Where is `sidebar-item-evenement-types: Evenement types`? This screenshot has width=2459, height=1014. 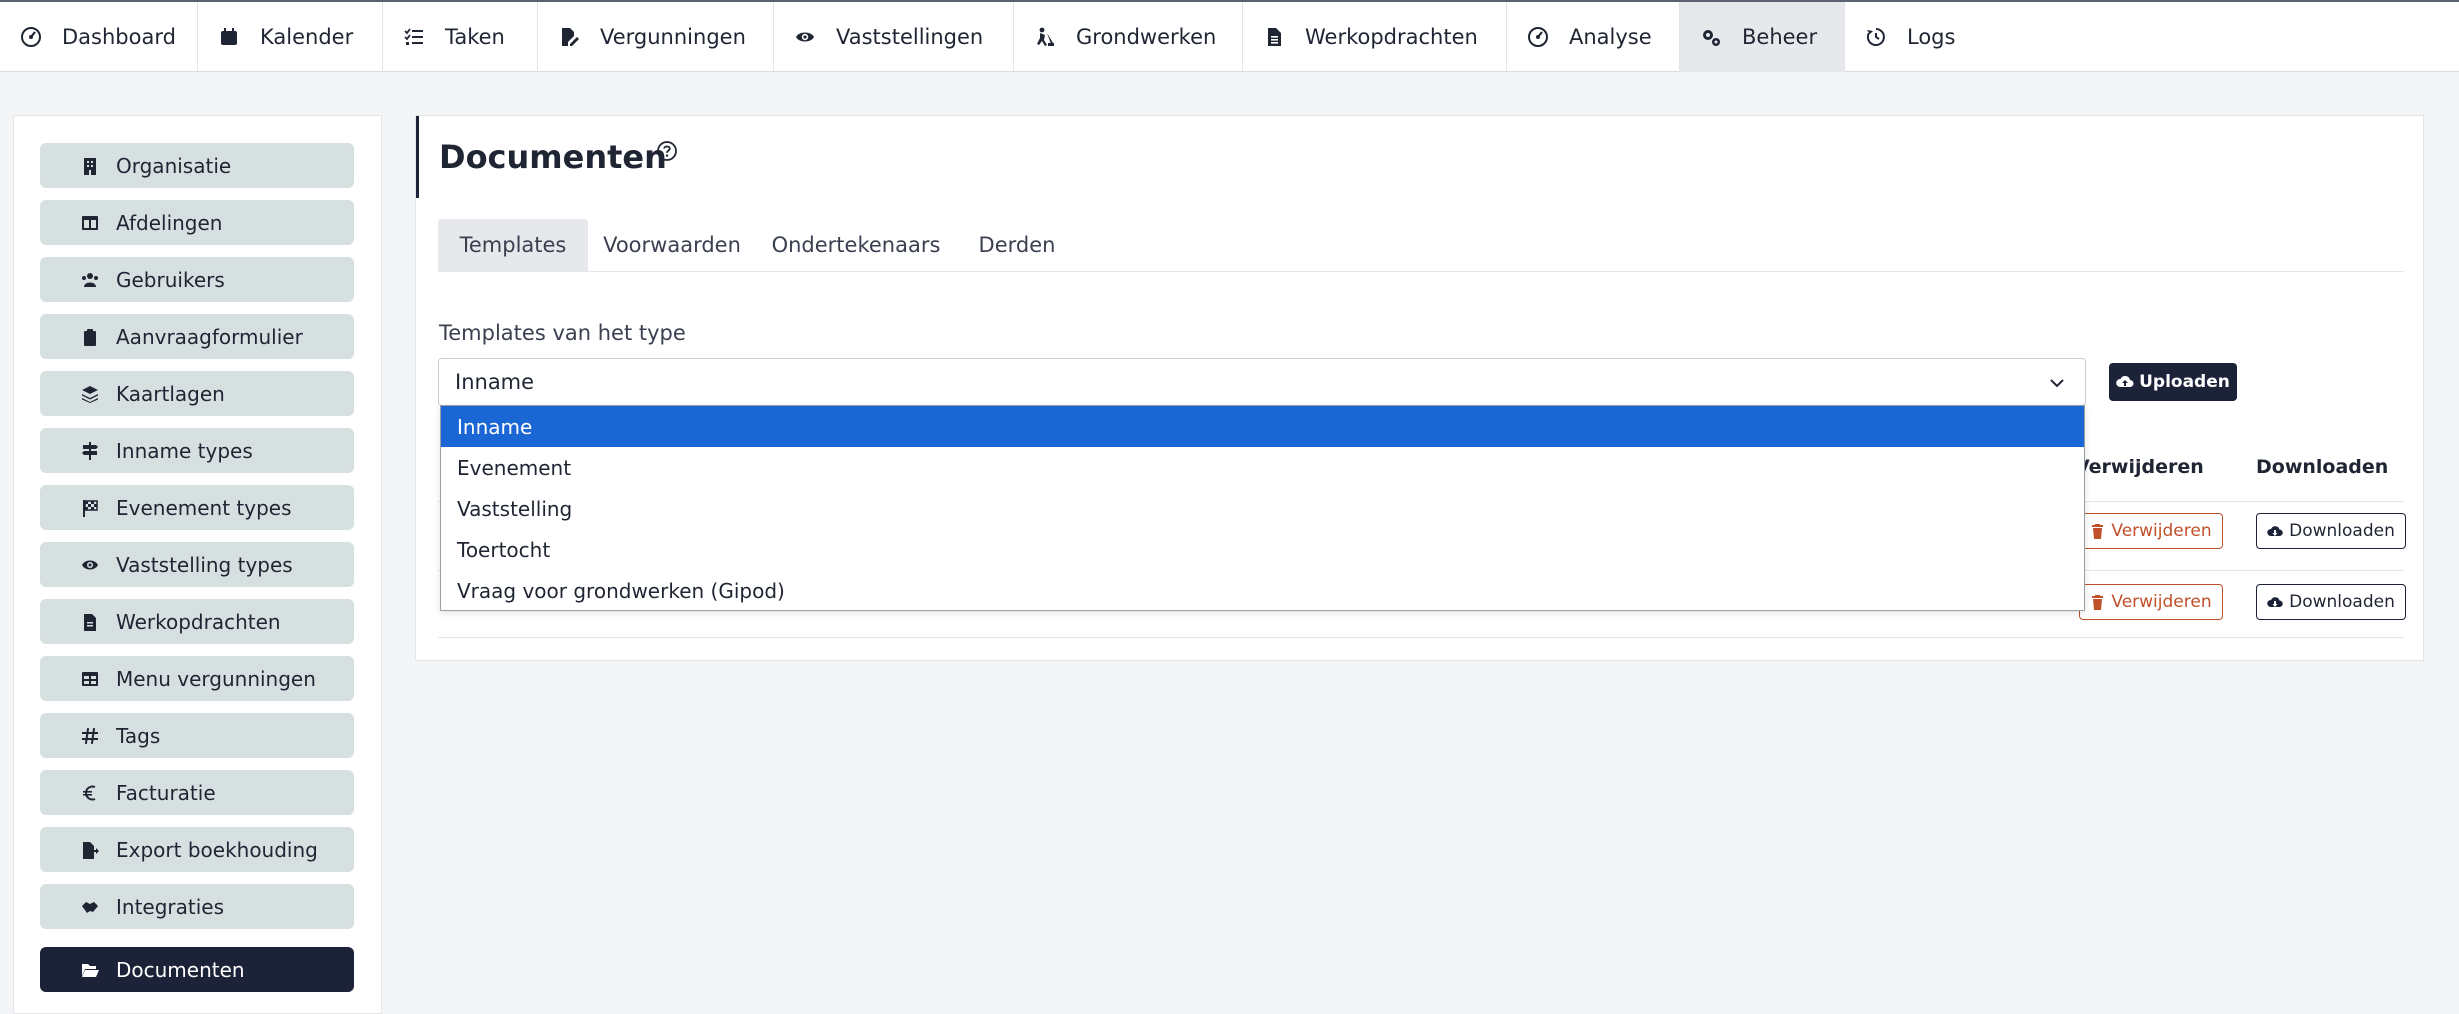
sidebar-item-evenement-types: Evenement types is located at coordinates (197, 507).